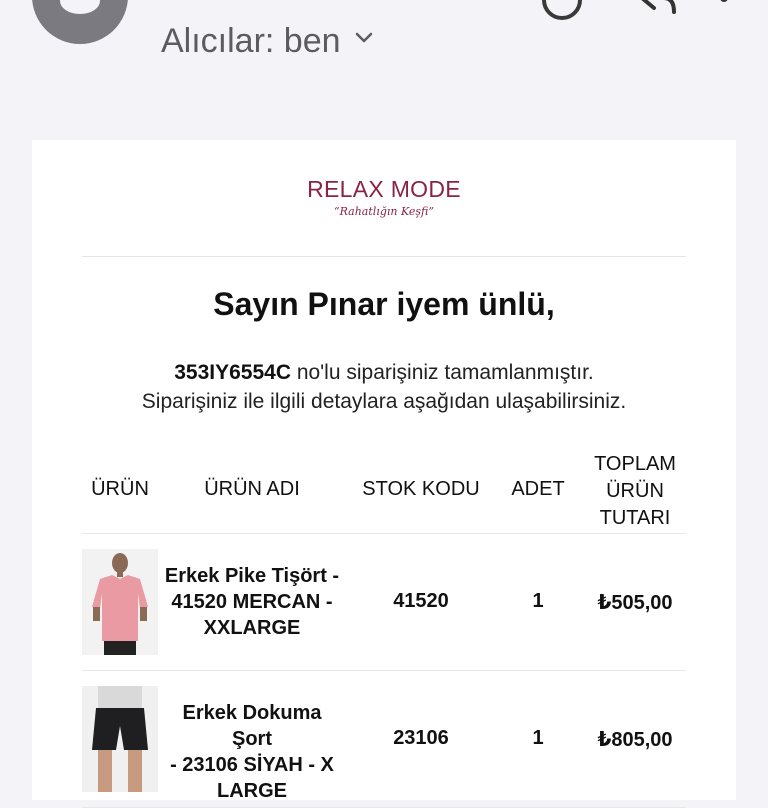 The width and height of the screenshot is (768, 808). I want to click on product-name-line-3: LARGE, so click(252, 791).